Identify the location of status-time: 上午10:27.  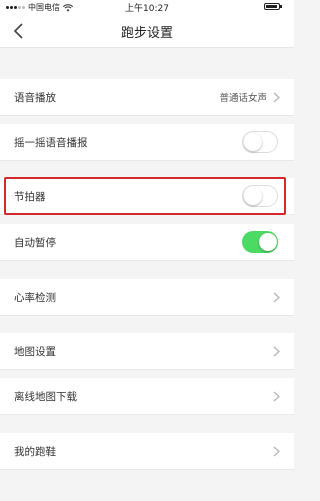
(147, 9).